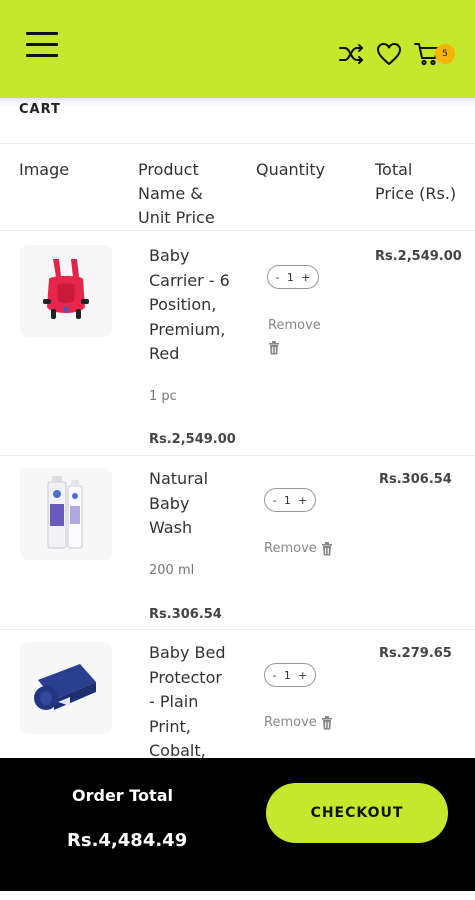 This screenshot has height=900, width=475. What do you see at coordinates (187, 652) in the screenshot?
I see `product-name-line: Baby Bed` at bounding box center [187, 652].